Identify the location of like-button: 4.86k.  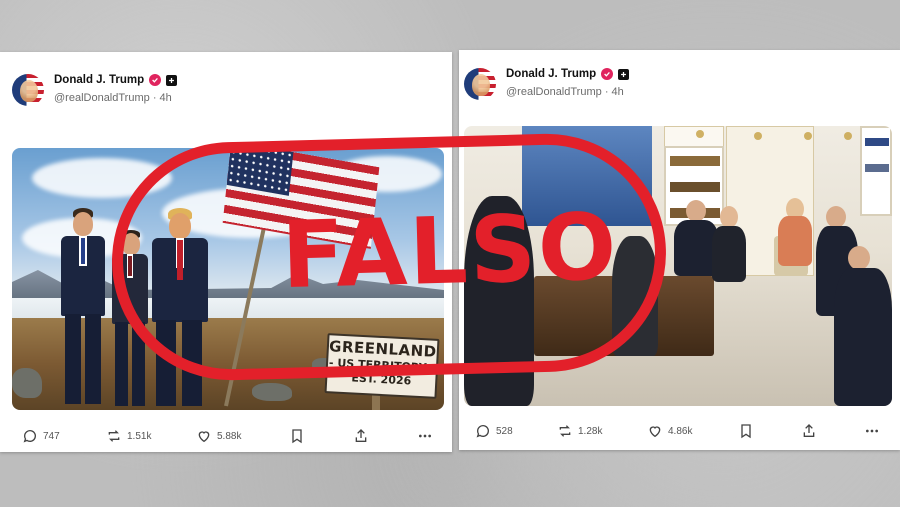
(669, 431).